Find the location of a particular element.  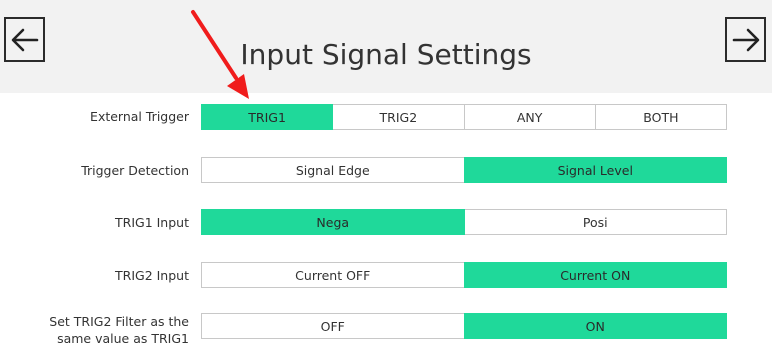

trig2-input-label: TRIG2 Input is located at coordinates (152, 275).